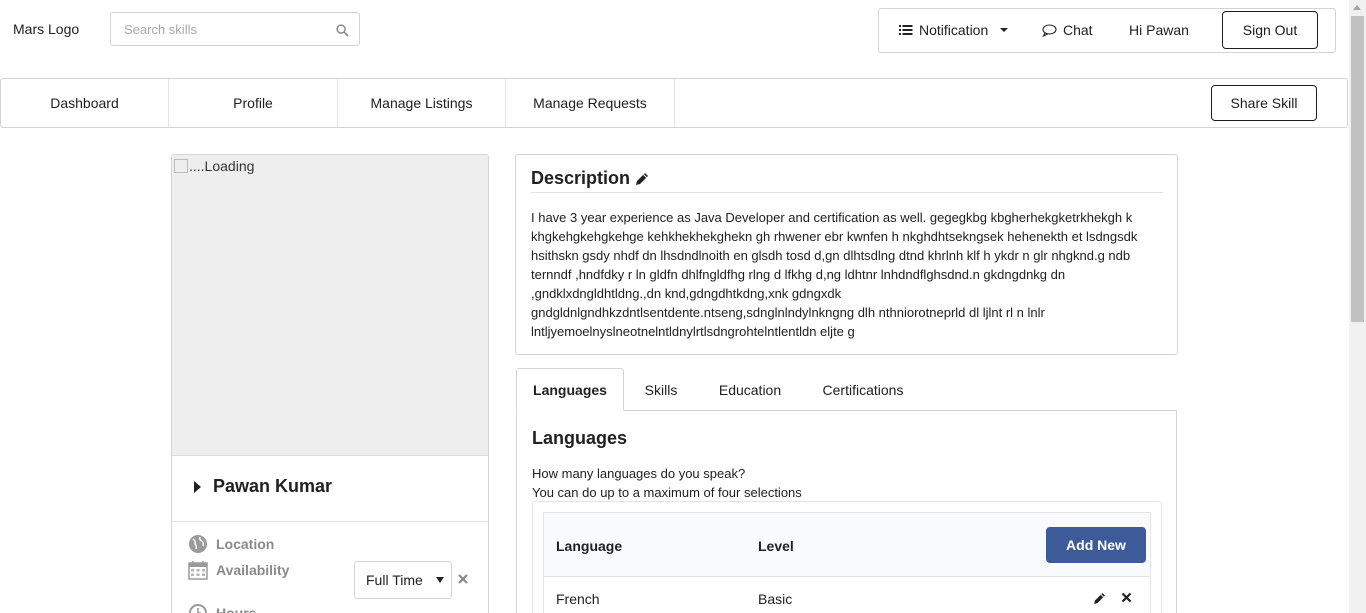 The height and width of the screenshot is (613, 1366). What do you see at coordinates (589, 546) in the screenshot?
I see `column-language: Language` at bounding box center [589, 546].